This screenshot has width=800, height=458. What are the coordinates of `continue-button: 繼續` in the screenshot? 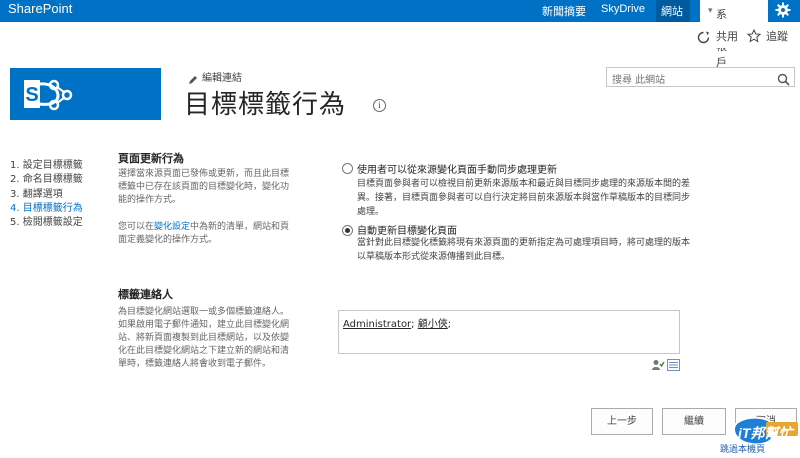 It's located at (694, 421).